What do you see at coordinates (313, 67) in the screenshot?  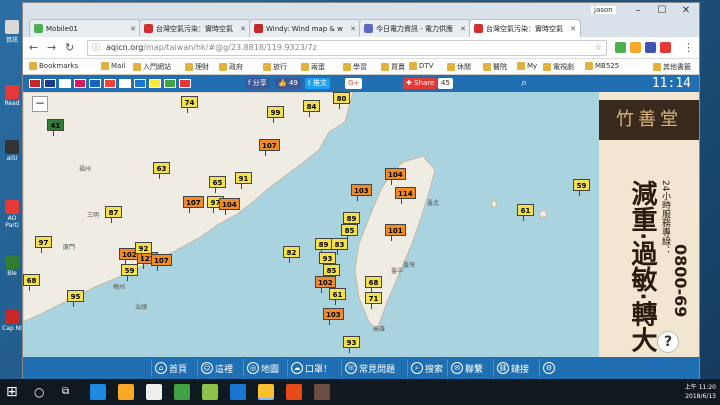 I see `bookmark-item: 兩蛋` at bounding box center [313, 67].